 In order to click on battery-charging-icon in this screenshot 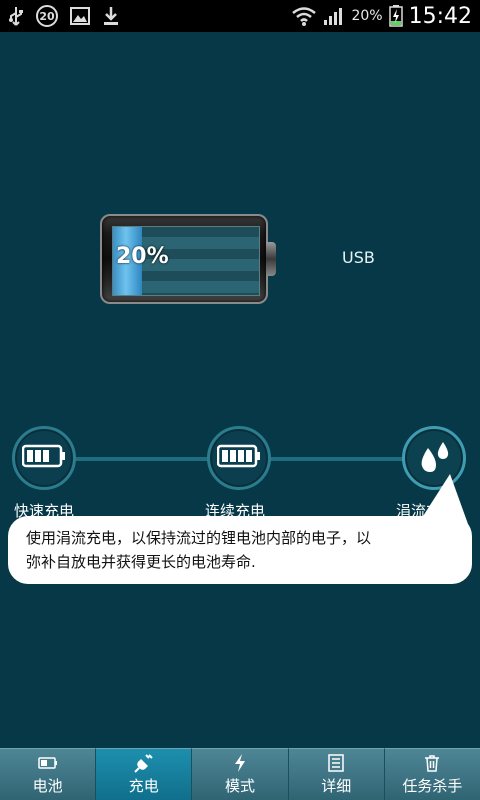, I will do `click(395, 16)`.